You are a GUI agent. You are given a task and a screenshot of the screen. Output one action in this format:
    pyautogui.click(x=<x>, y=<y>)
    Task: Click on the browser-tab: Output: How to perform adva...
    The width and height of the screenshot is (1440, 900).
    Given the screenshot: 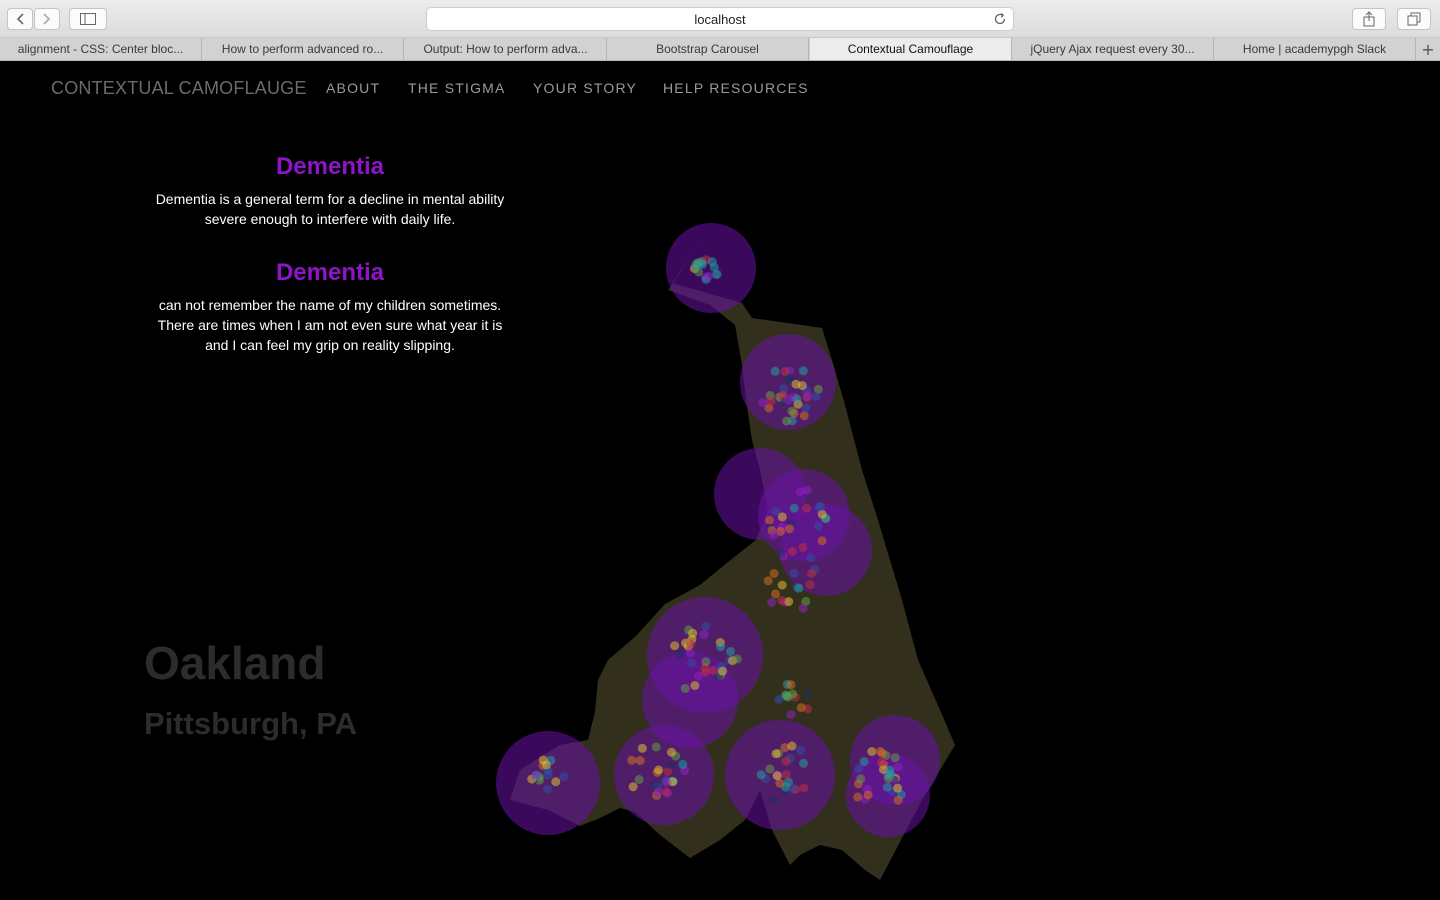 What is the action you would take?
    pyautogui.click(x=506, y=49)
    